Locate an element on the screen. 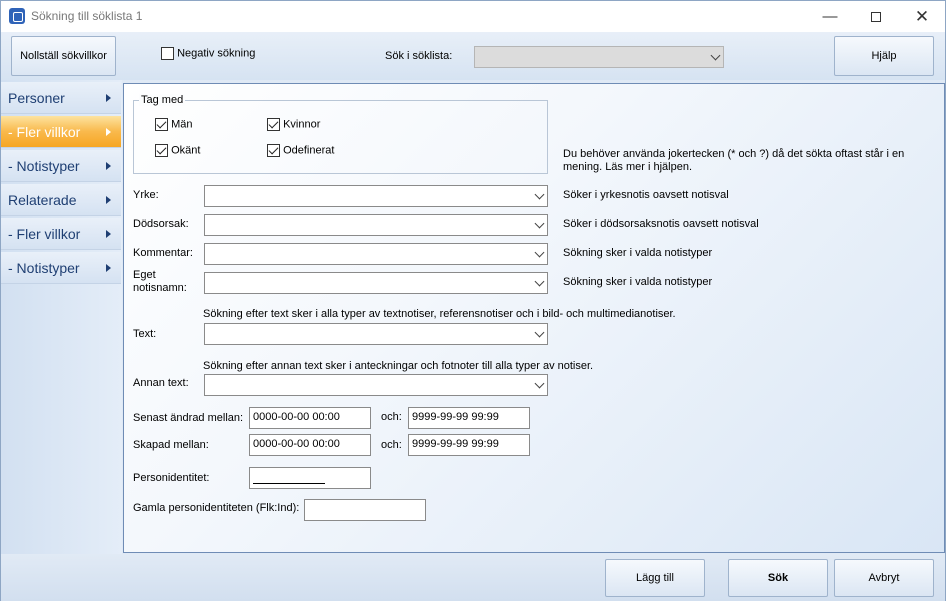 The height and width of the screenshot is (601, 946). toolbar is located at coordinates (473, 56).